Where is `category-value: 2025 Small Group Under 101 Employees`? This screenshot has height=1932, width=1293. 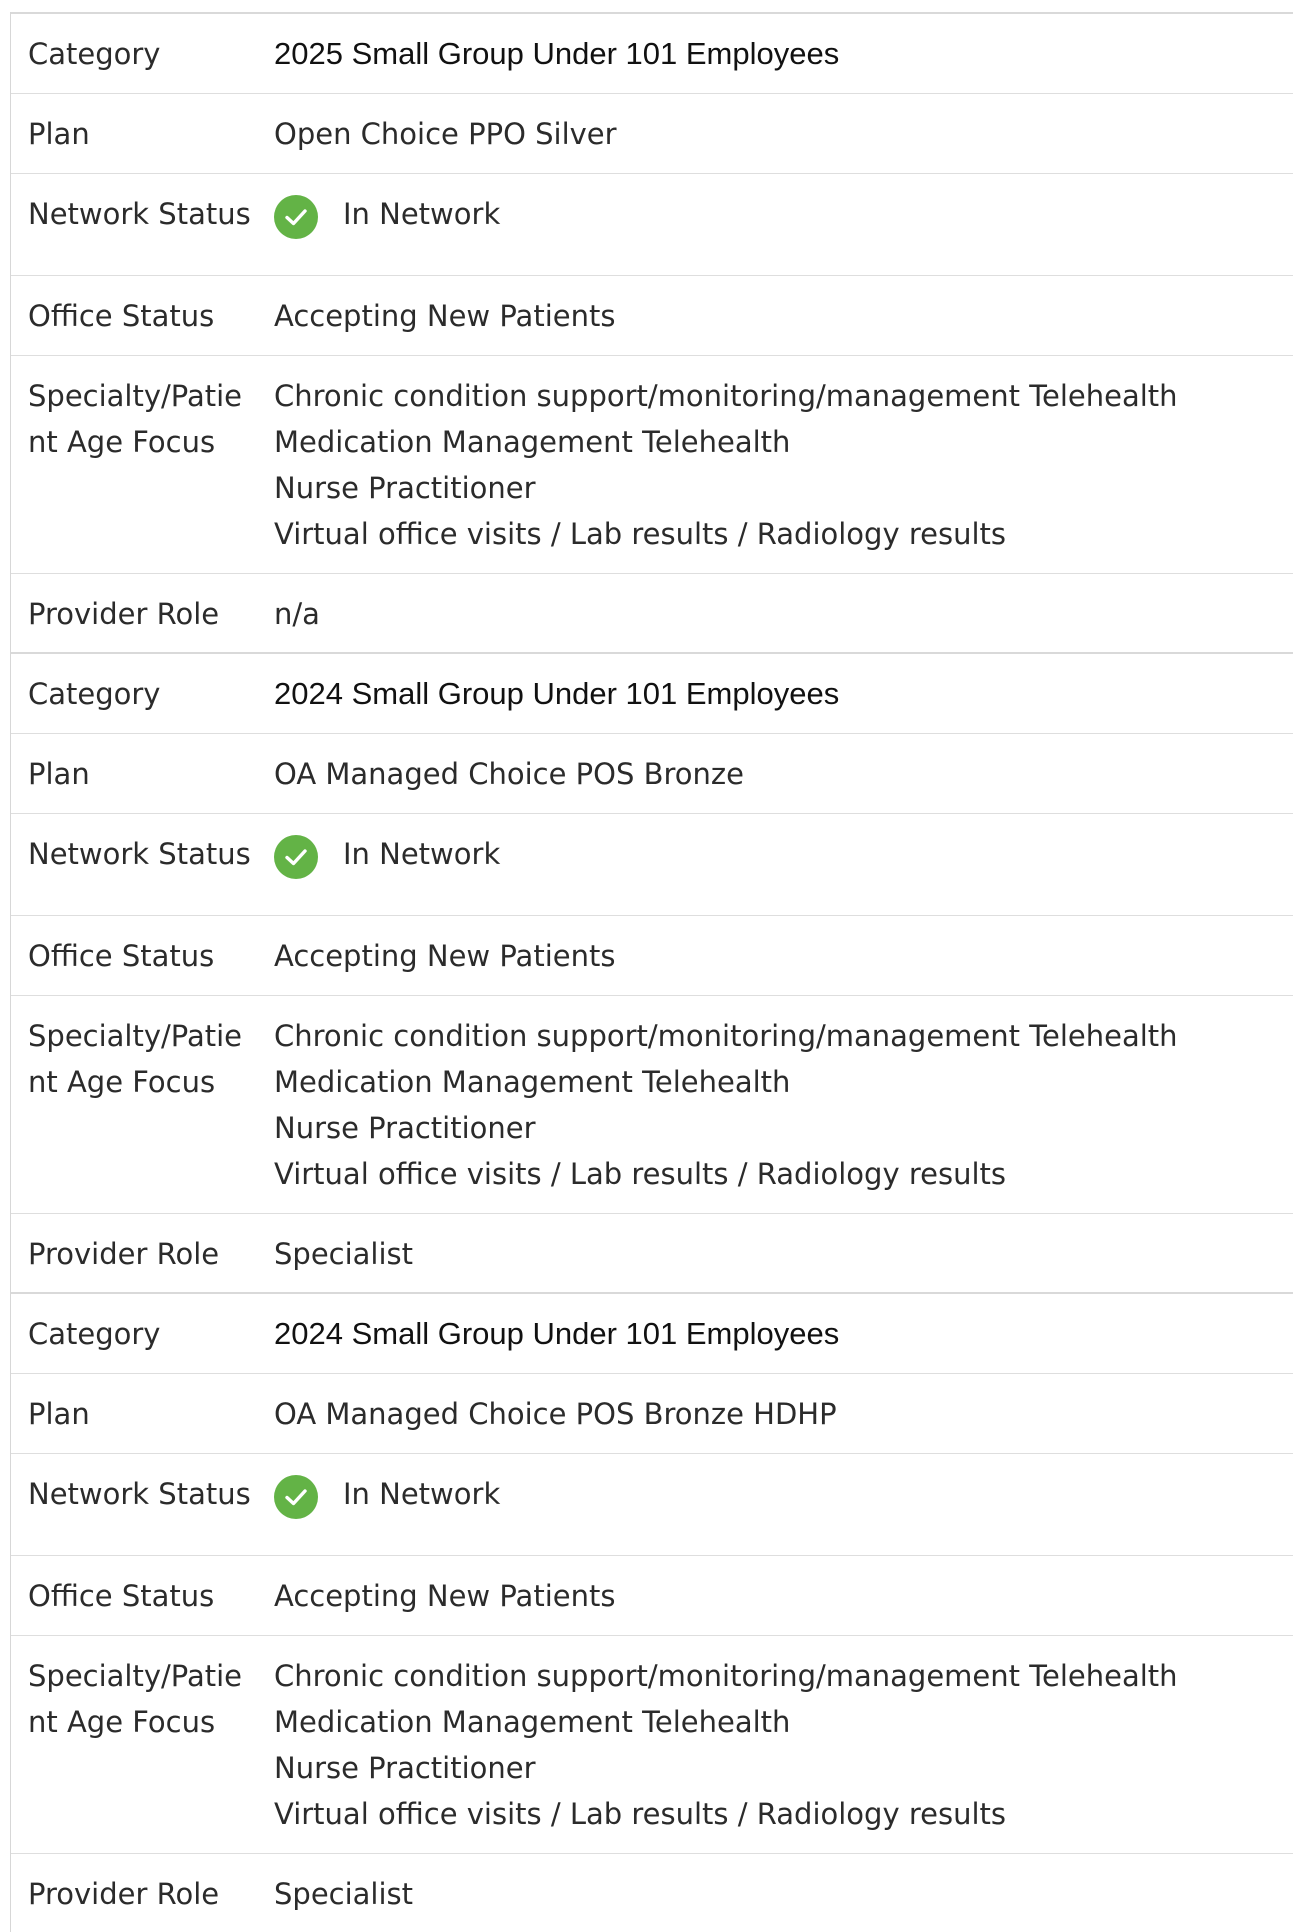 category-value: 2025 Small Group Under 101 Employees is located at coordinates (557, 53).